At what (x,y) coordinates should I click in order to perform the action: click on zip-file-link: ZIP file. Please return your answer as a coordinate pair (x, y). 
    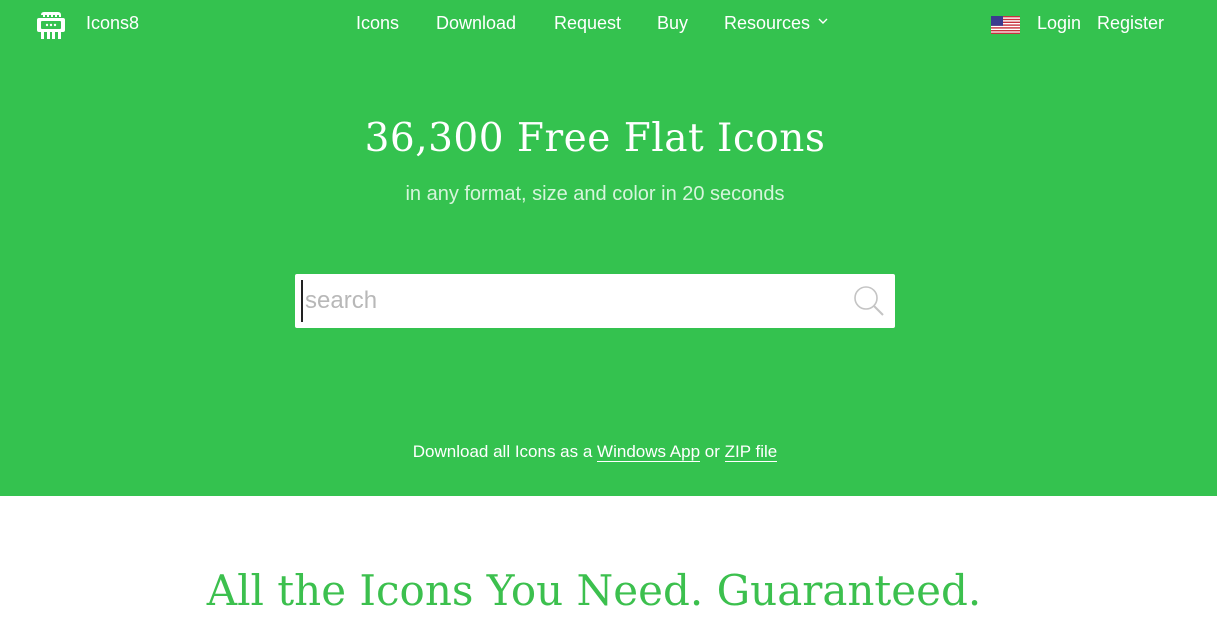
    Looking at the image, I should click on (751, 452).